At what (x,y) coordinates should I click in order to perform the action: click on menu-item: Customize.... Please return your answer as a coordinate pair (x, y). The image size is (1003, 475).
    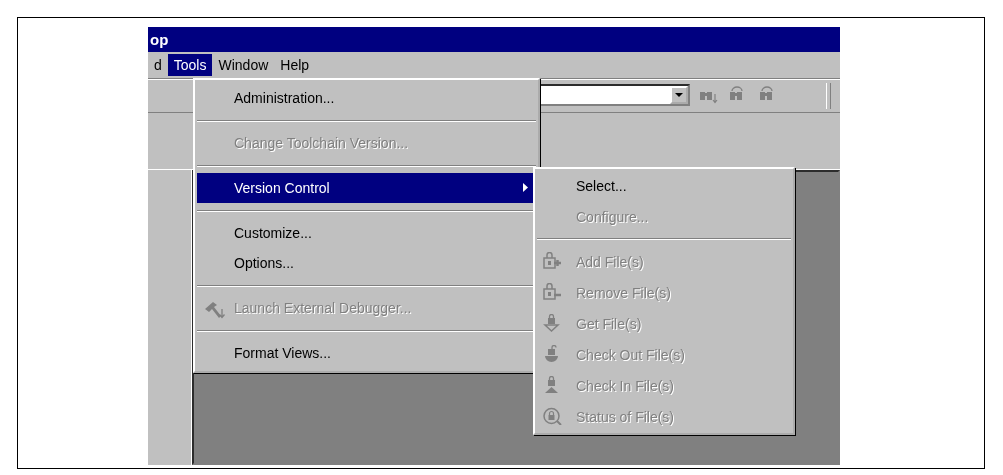
    Looking at the image, I should click on (366, 233).